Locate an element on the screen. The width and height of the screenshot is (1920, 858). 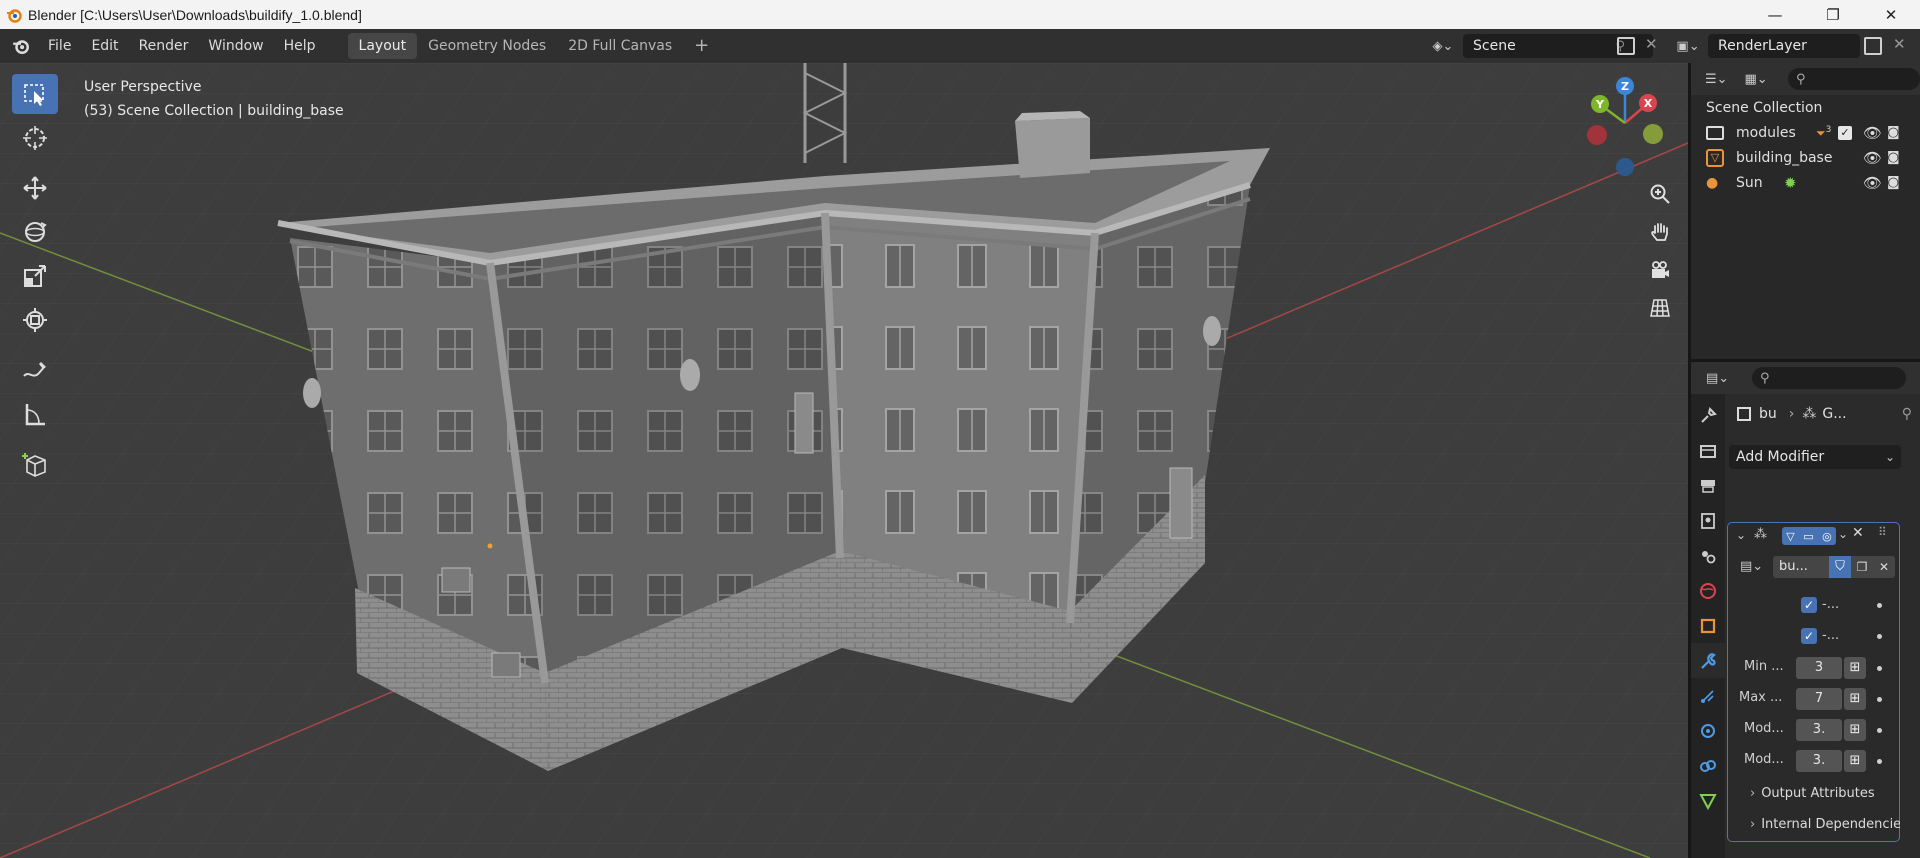
outliner-item-sun: ● Sun ✹ 👁 ◙ is located at coordinates (1805, 182).